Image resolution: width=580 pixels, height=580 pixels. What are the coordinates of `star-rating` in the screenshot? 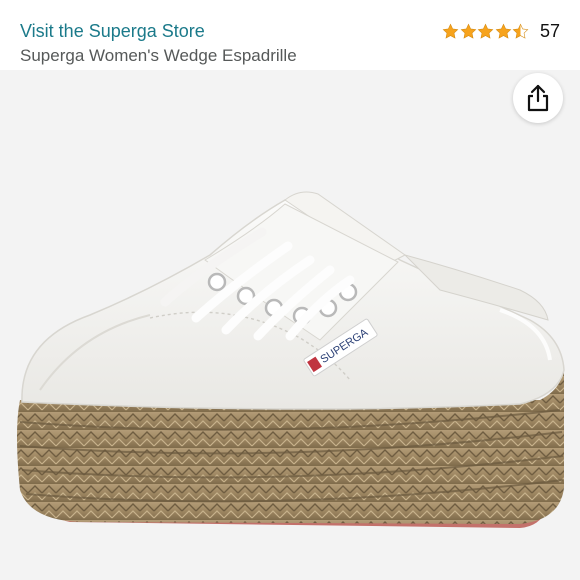 It's located at (486, 31).